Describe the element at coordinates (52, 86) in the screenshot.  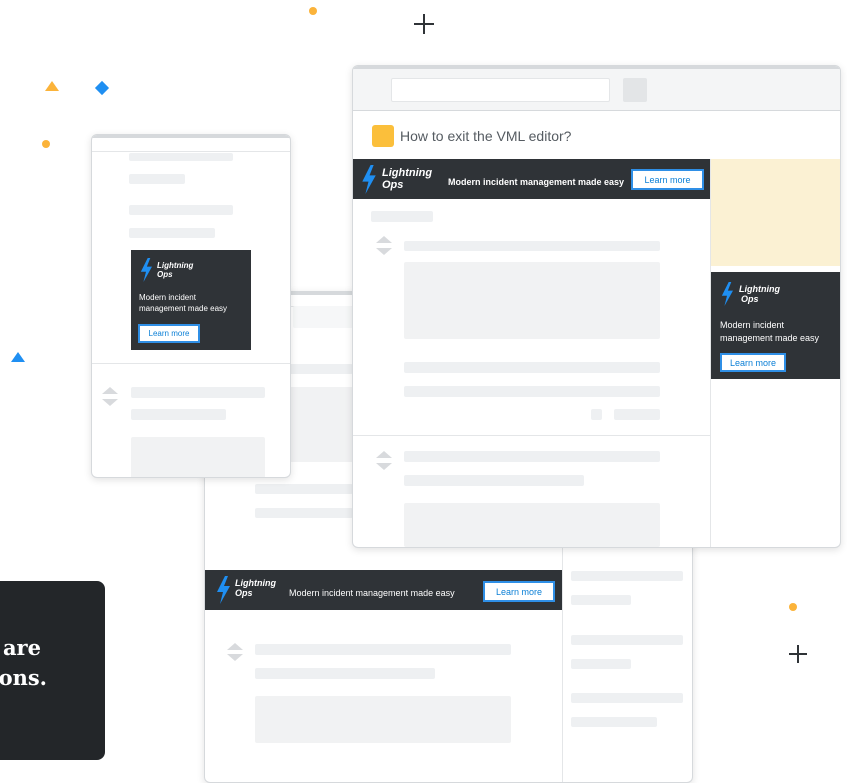
I see `deco-triangle-orange` at that location.